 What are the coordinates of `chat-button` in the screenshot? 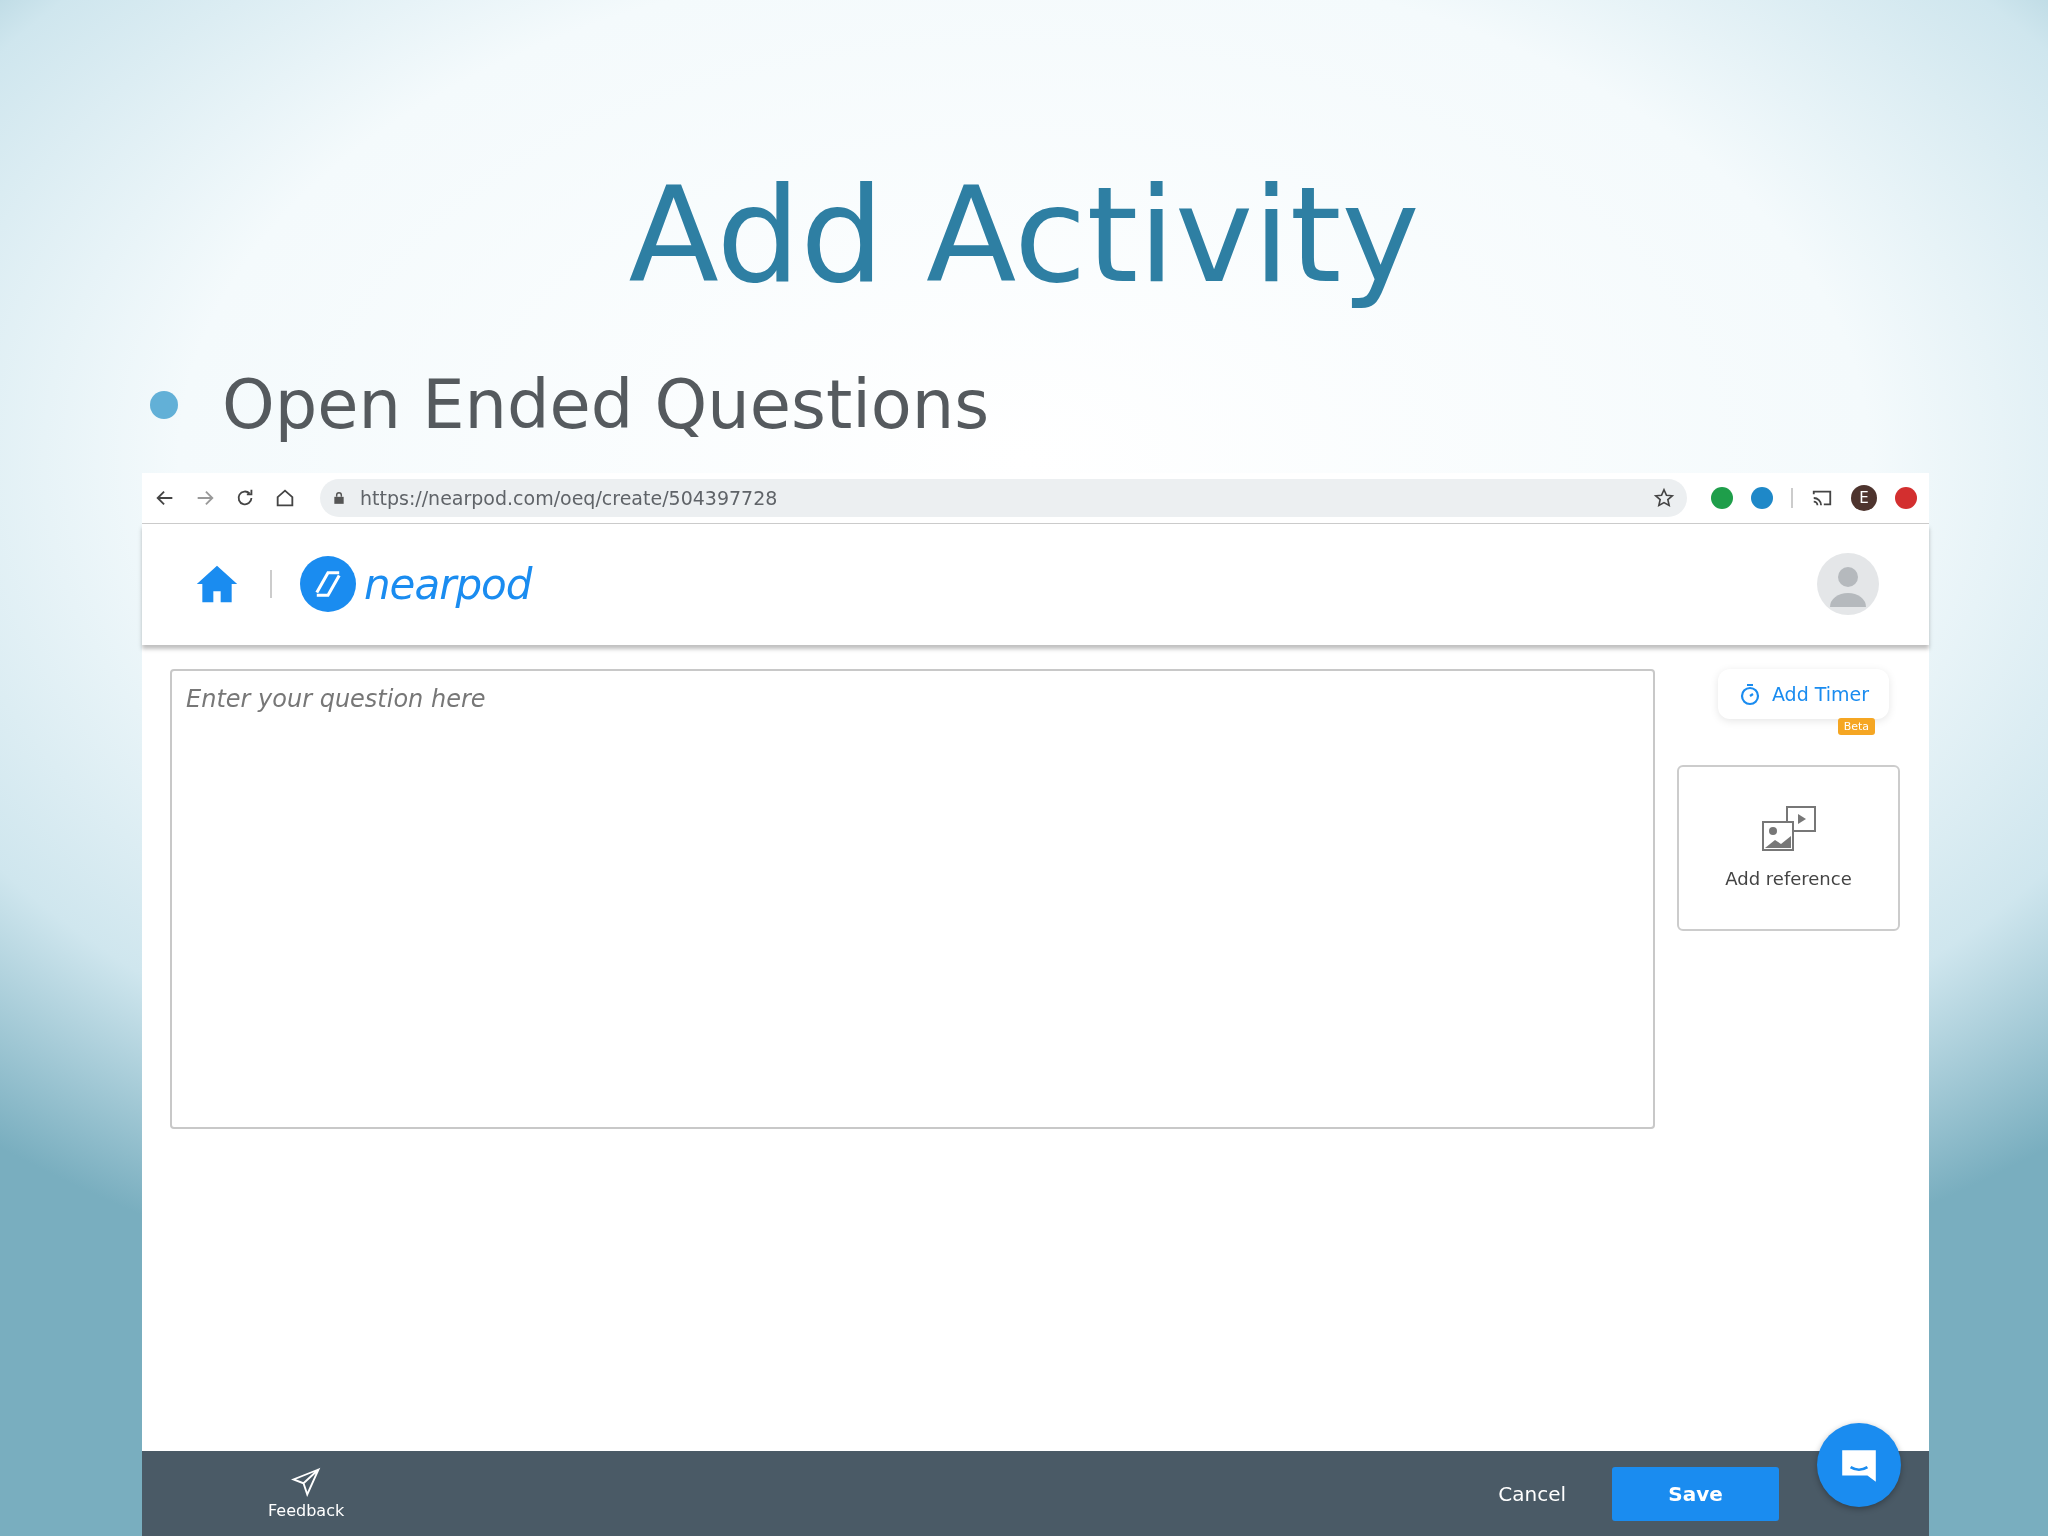 It's located at (1859, 1465).